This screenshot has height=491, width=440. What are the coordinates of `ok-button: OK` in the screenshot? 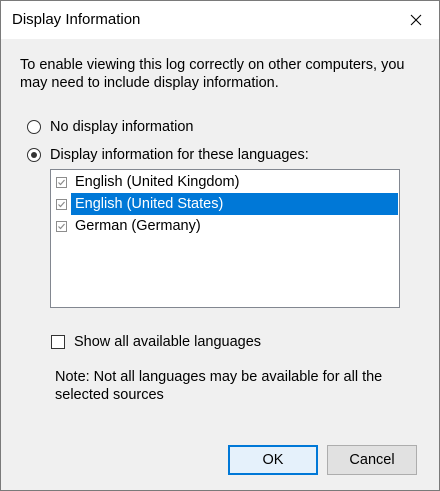 It's located at (273, 460).